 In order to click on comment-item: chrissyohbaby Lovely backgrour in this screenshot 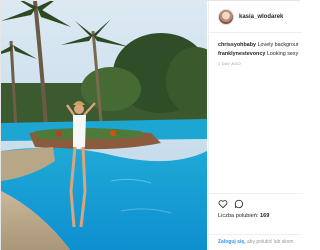, I will do `click(260, 45)`.